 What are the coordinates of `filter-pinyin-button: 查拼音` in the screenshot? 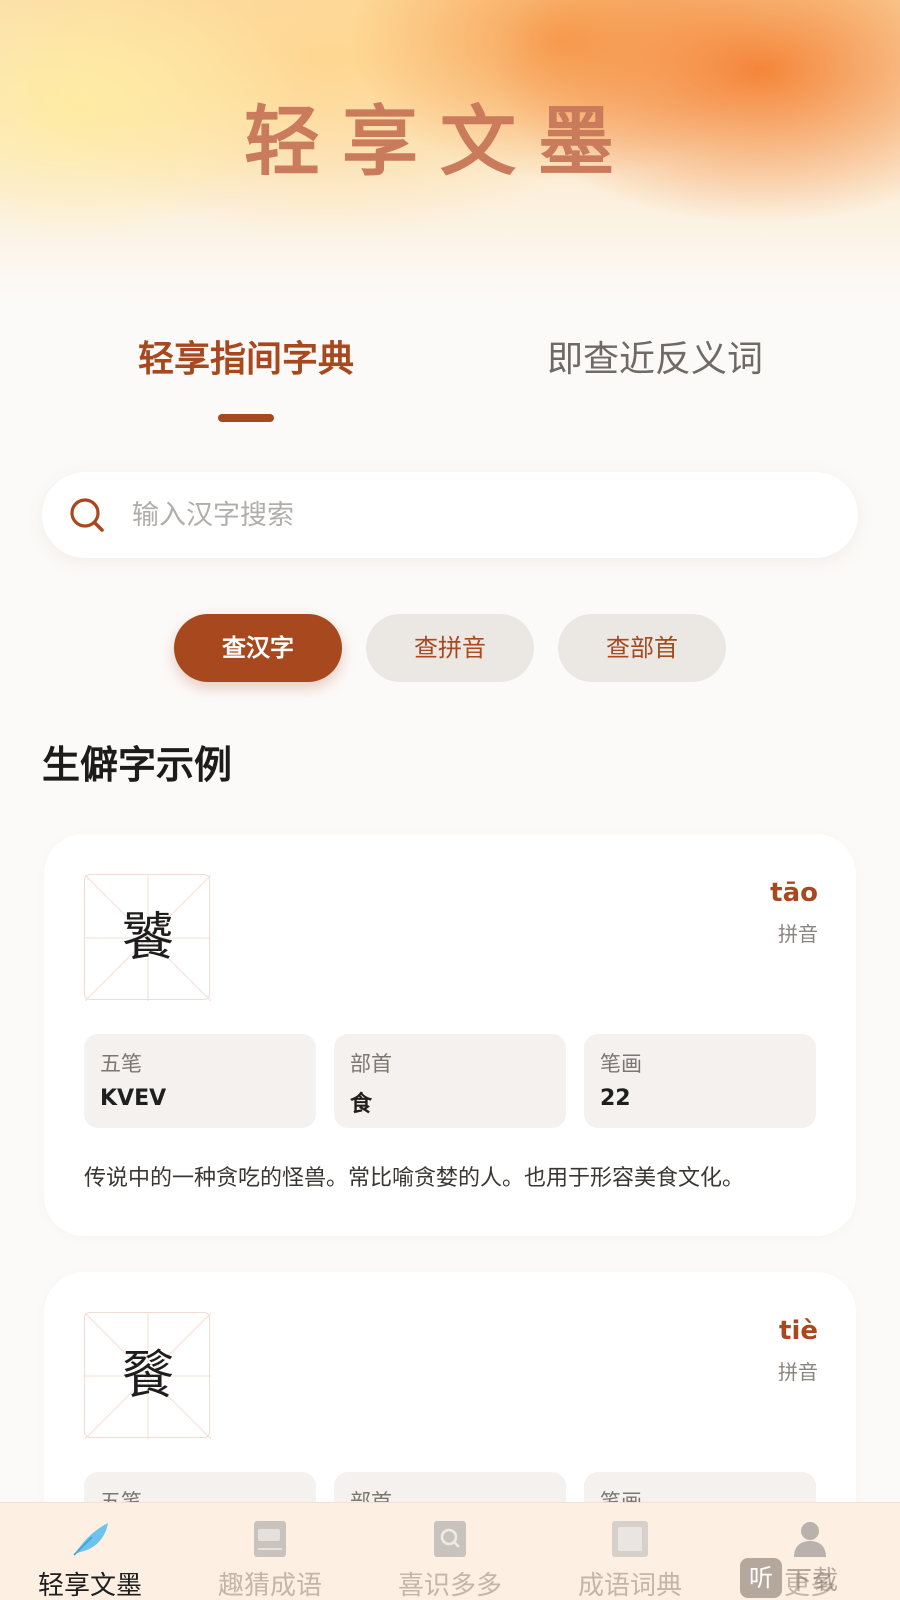 It's located at (450, 648).